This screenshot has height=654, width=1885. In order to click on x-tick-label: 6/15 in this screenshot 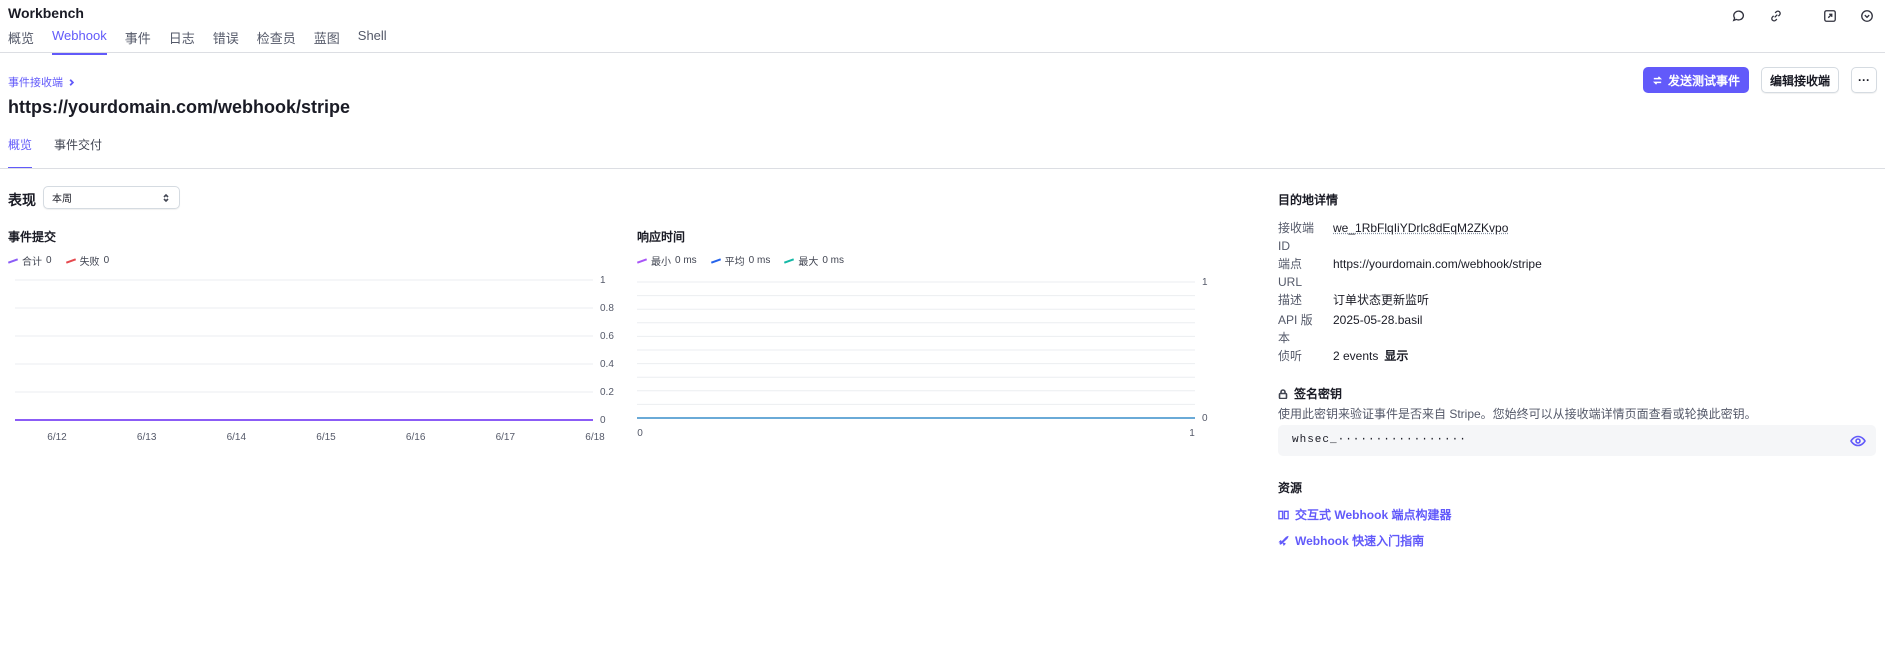, I will do `click(326, 437)`.